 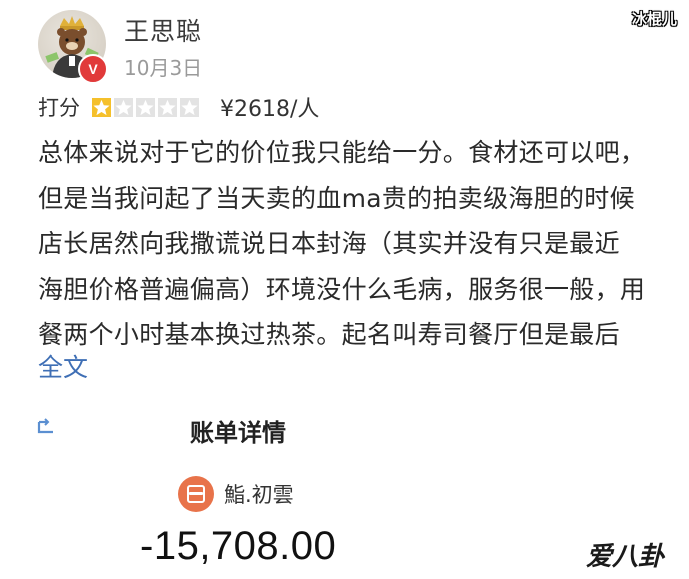 I want to click on review-line: 总体来说对于它的价位我只能给一分。食材还可以吧，, so click(x=342, y=152).